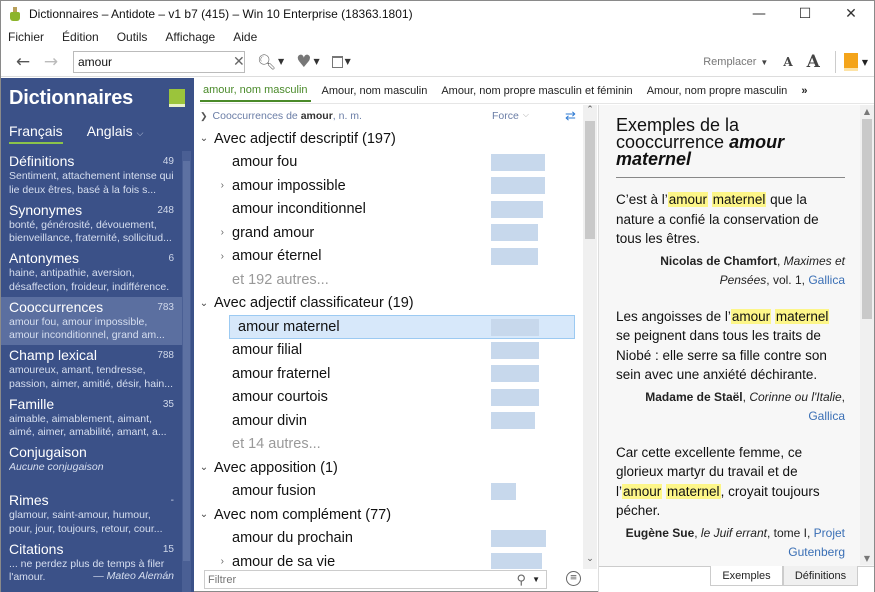  Describe the element at coordinates (510, 116) in the screenshot. I see `force-sort-header: Force ⌵` at that location.